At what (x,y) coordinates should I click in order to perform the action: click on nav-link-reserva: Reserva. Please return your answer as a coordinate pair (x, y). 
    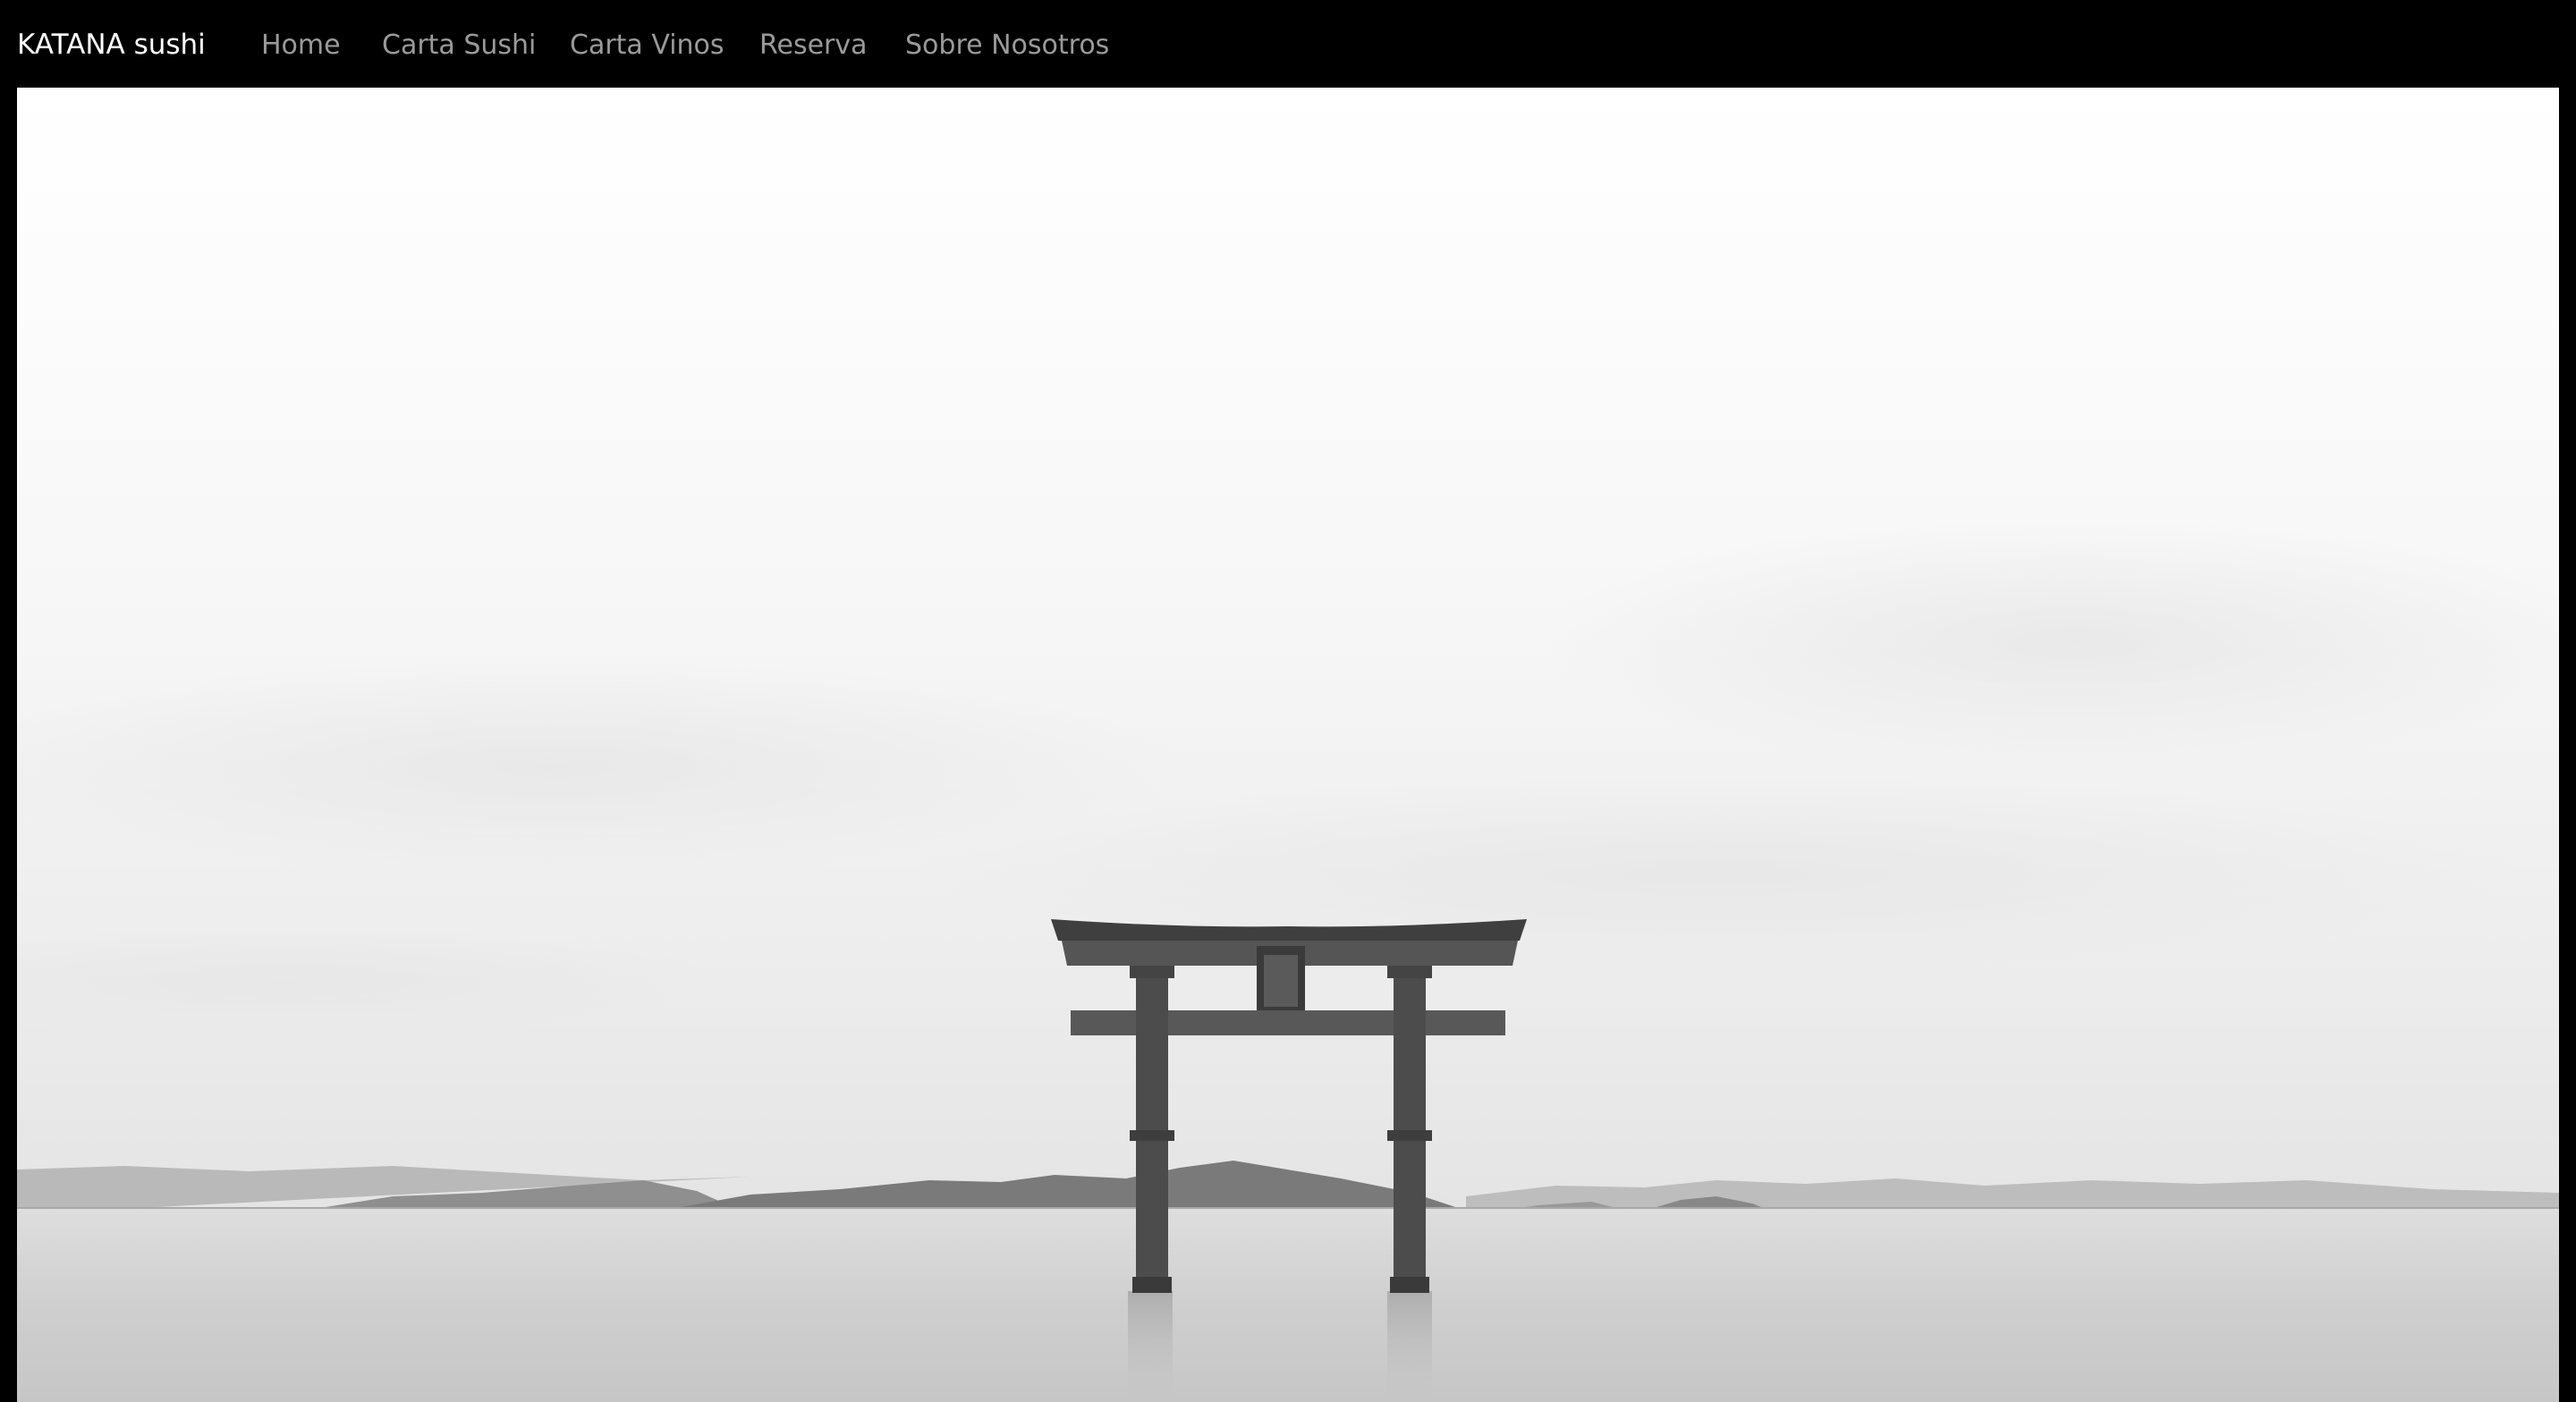
    Looking at the image, I should click on (813, 46).